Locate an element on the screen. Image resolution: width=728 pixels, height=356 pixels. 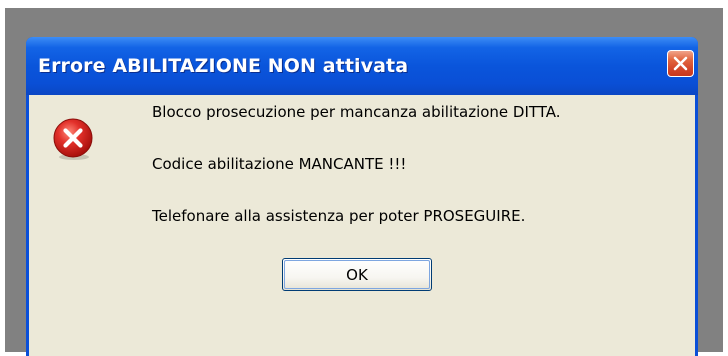
close-button is located at coordinates (680, 63).